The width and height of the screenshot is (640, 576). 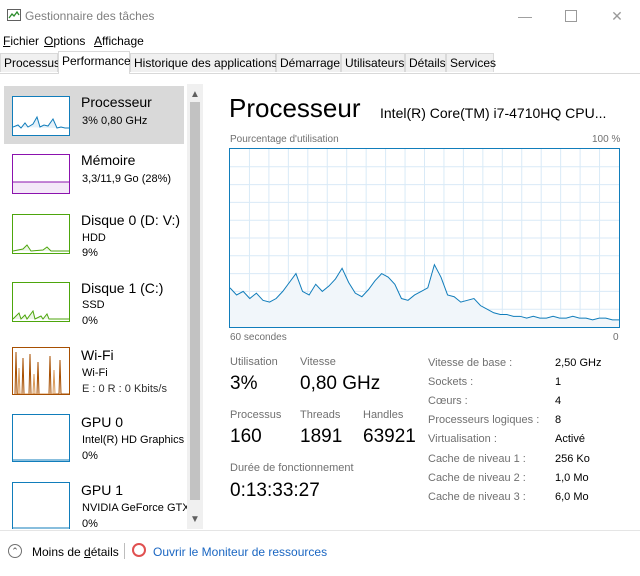 What do you see at coordinates (123, 41) in the screenshot?
I see `menu-view-label: ffichage` at bounding box center [123, 41].